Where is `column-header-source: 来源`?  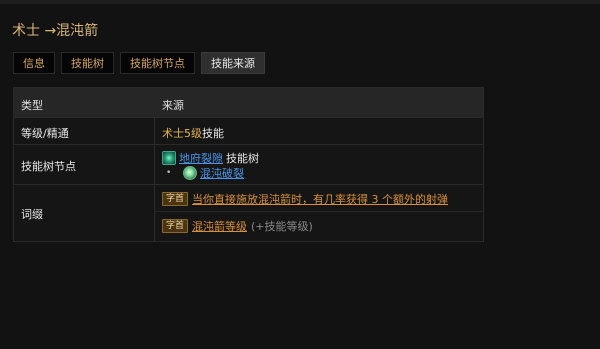 column-header-source: 来源 is located at coordinates (173, 105).